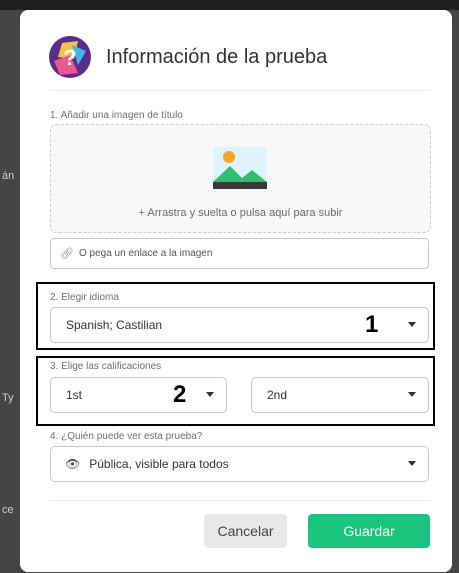 Image resolution: width=459 pixels, height=573 pixels. What do you see at coordinates (229, 5) in the screenshot?
I see `top-bar` at bounding box center [229, 5].